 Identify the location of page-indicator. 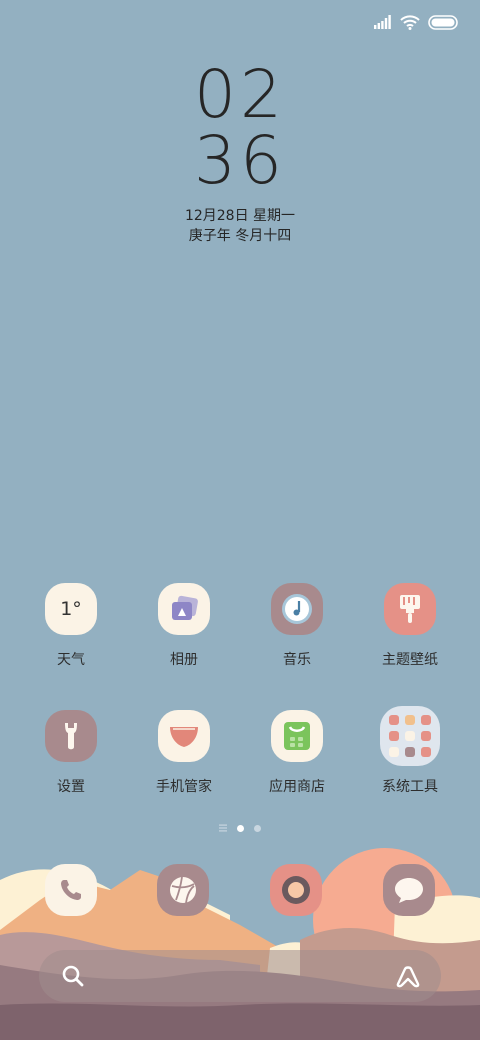
(240, 828).